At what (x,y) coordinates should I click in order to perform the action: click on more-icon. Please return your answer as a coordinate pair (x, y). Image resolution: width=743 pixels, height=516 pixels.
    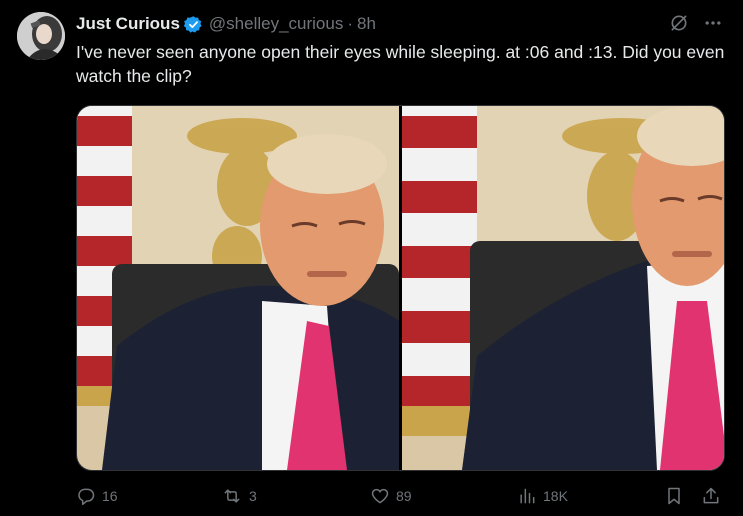
    Looking at the image, I should click on (713, 25).